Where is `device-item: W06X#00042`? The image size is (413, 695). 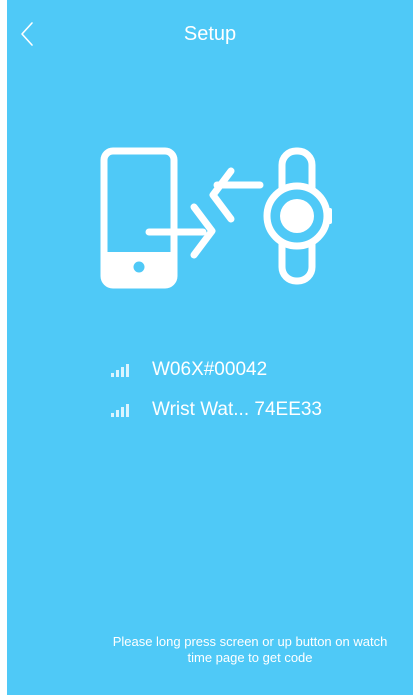 device-item: W06X#00042 is located at coordinates (260, 370).